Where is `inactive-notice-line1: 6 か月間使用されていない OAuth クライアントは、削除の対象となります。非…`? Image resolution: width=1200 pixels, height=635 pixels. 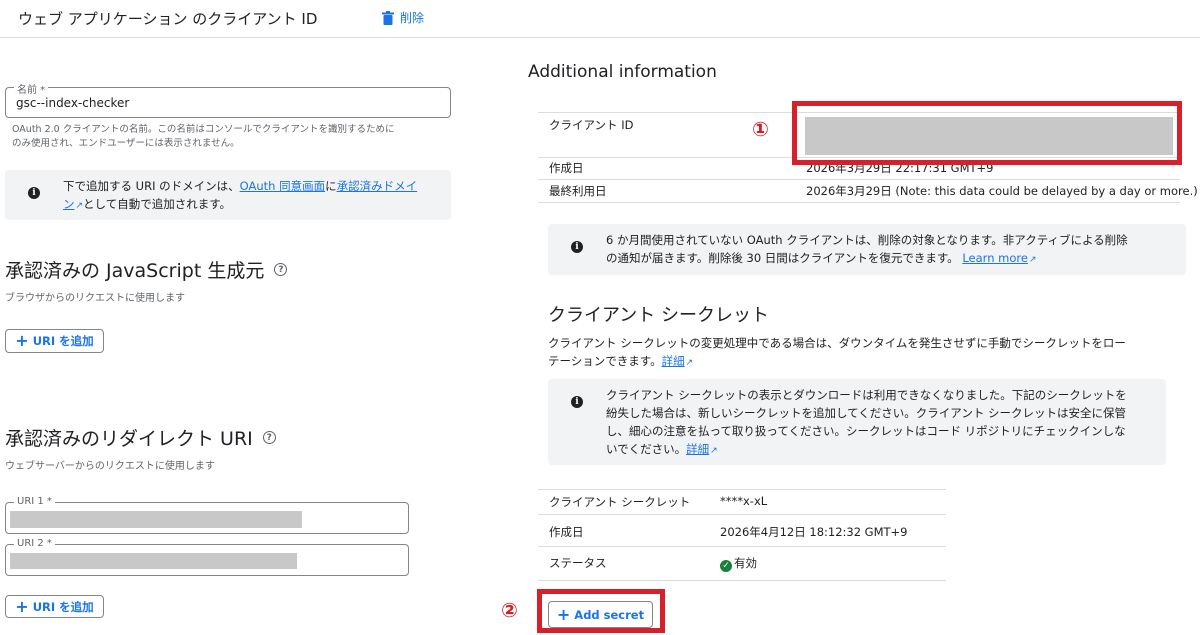
inactive-notice-line1: 6 か月間使用されていない OAuth クライアントは、削除の対象となります。非… is located at coordinates (867, 240).